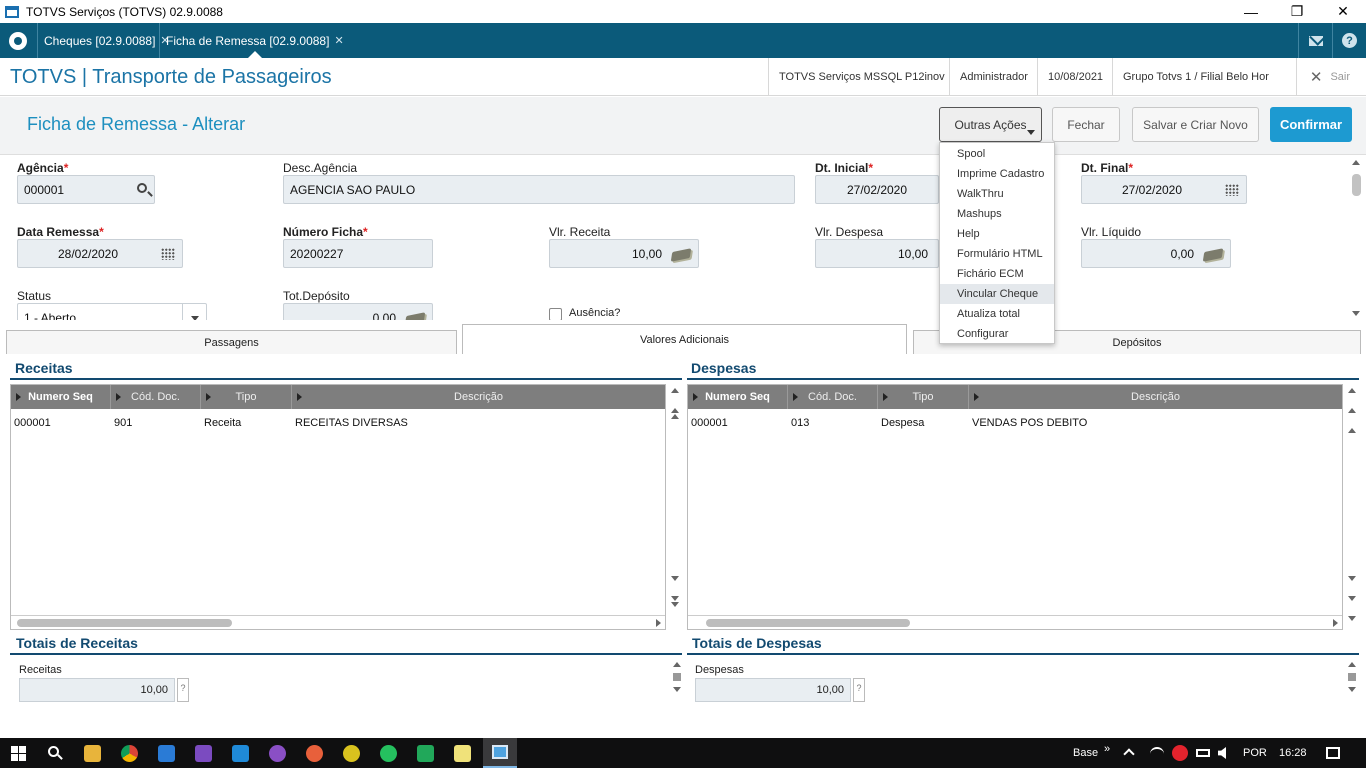 This screenshot has height=768, width=1366. I want to click on receitas-total-label: Receitas, so click(40, 670).